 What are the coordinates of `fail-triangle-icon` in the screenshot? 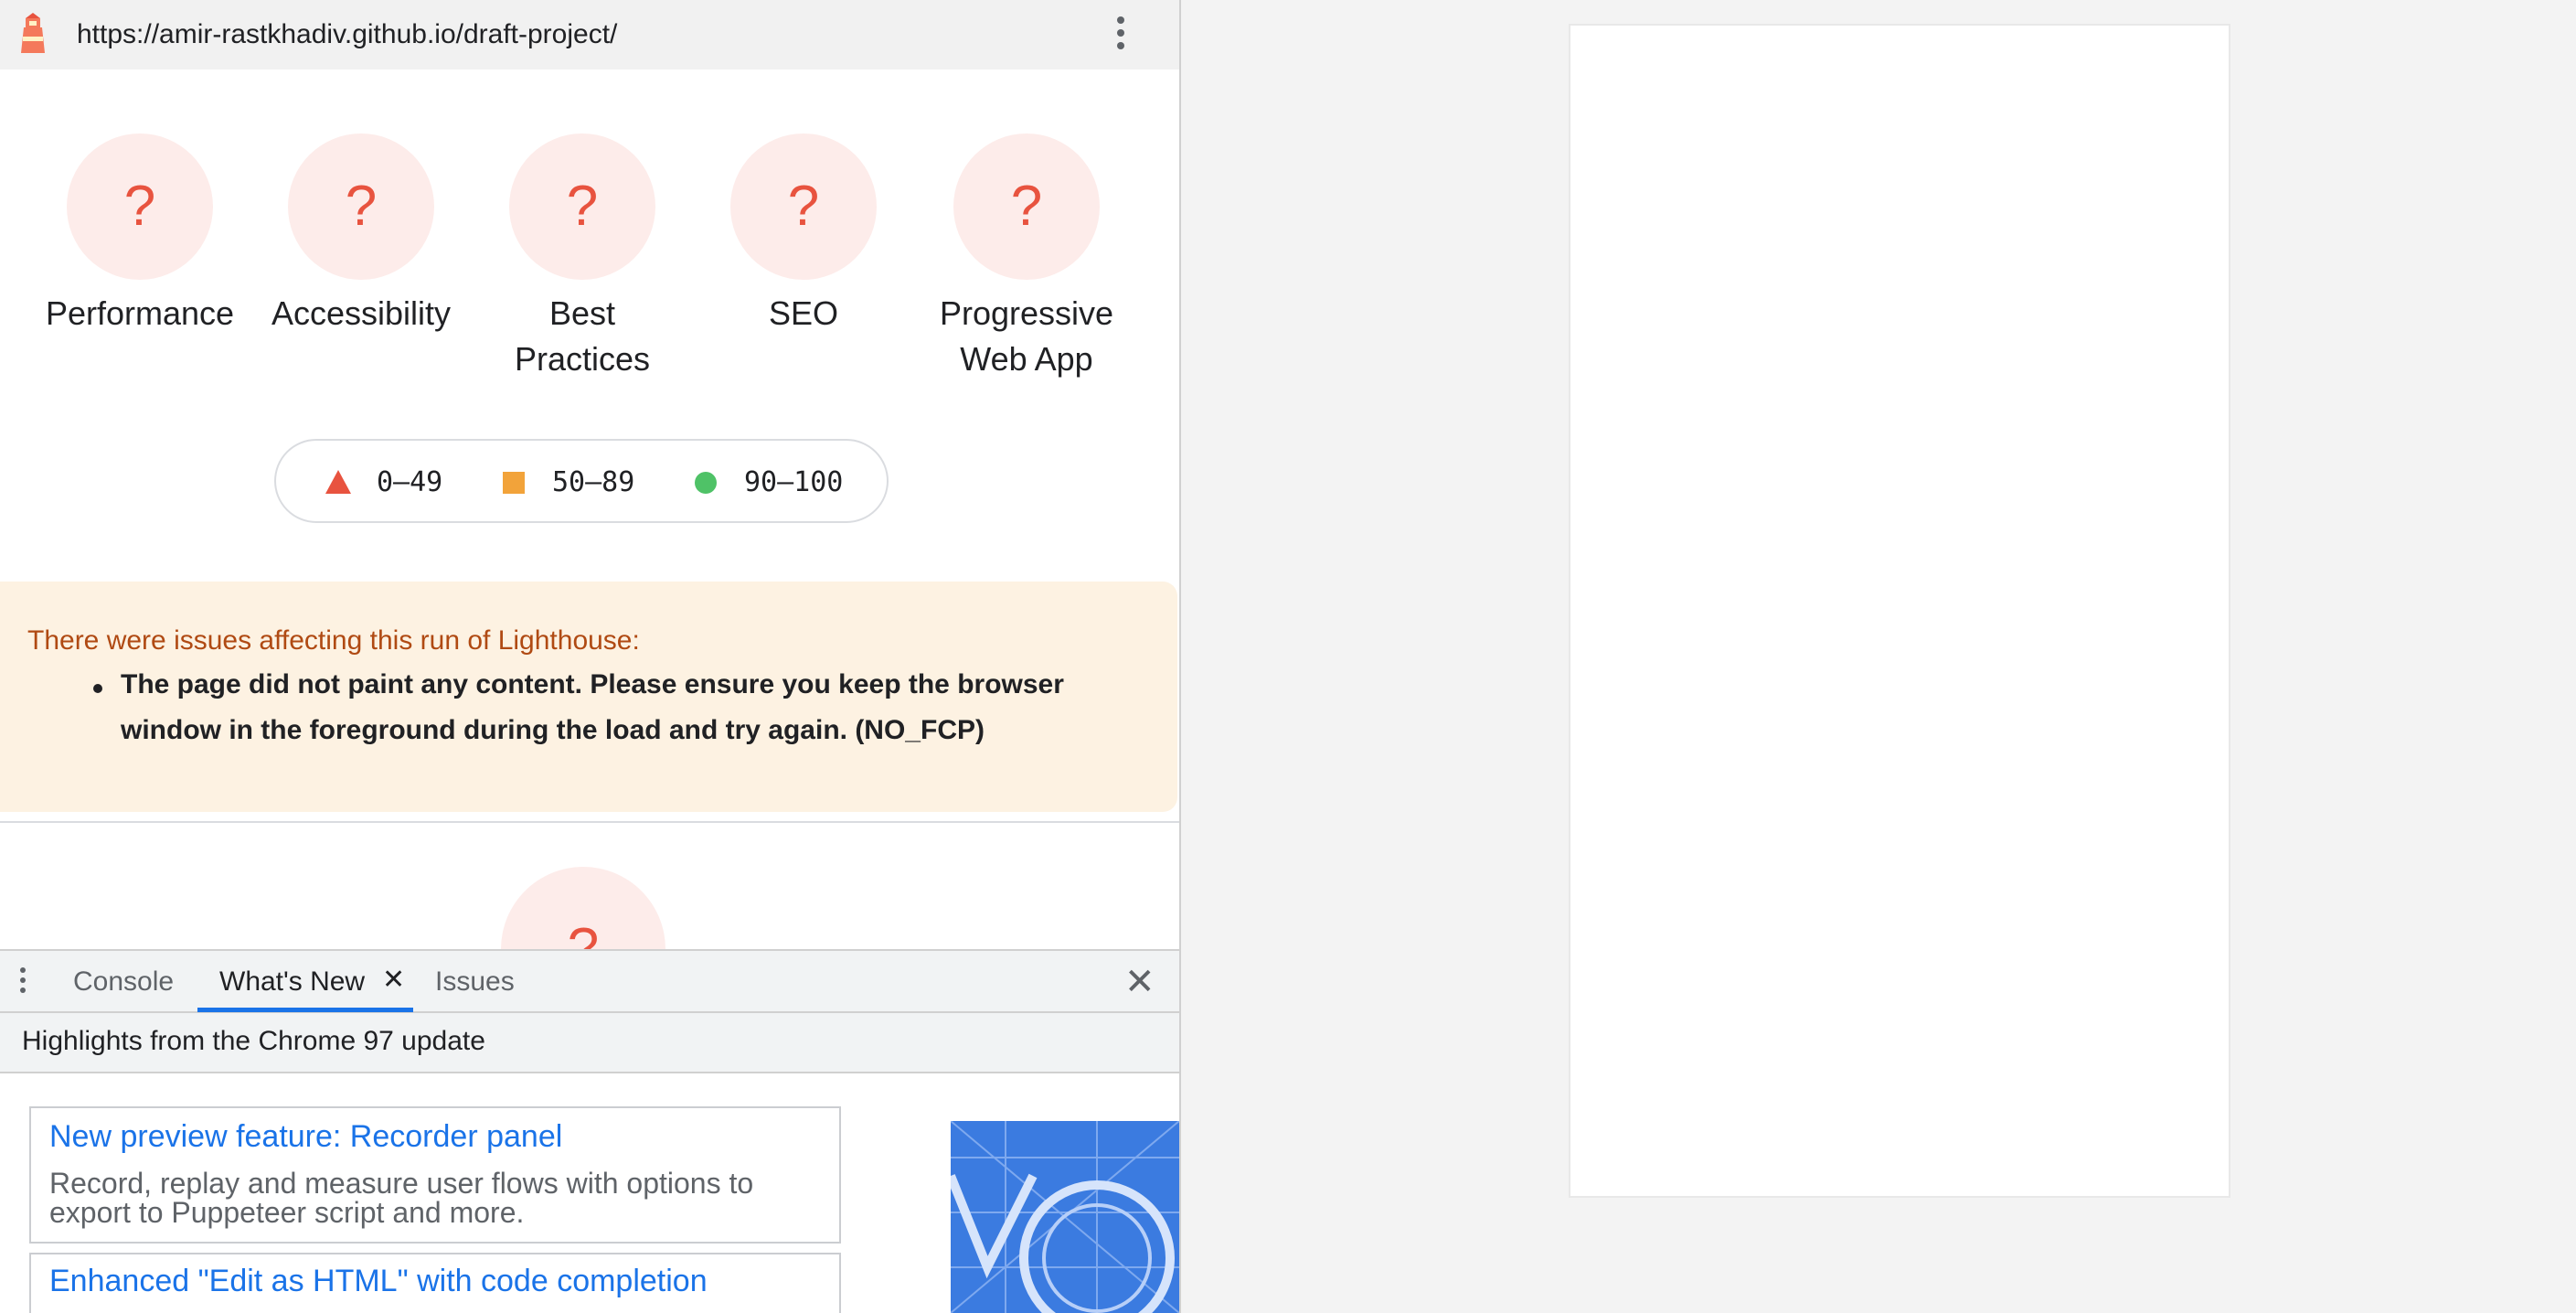 It's located at (338, 482).